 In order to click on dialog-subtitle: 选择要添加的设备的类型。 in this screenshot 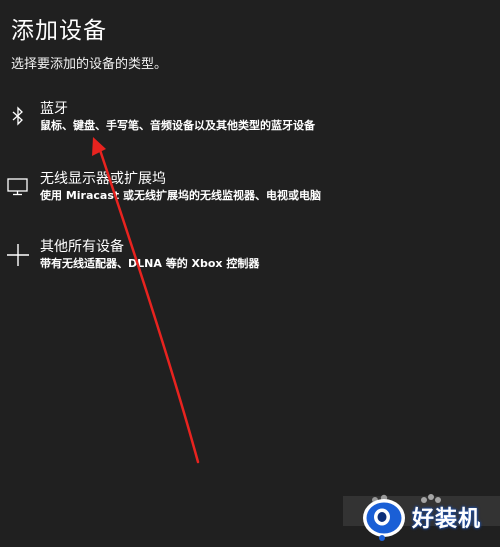, I will do `click(89, 64)`.